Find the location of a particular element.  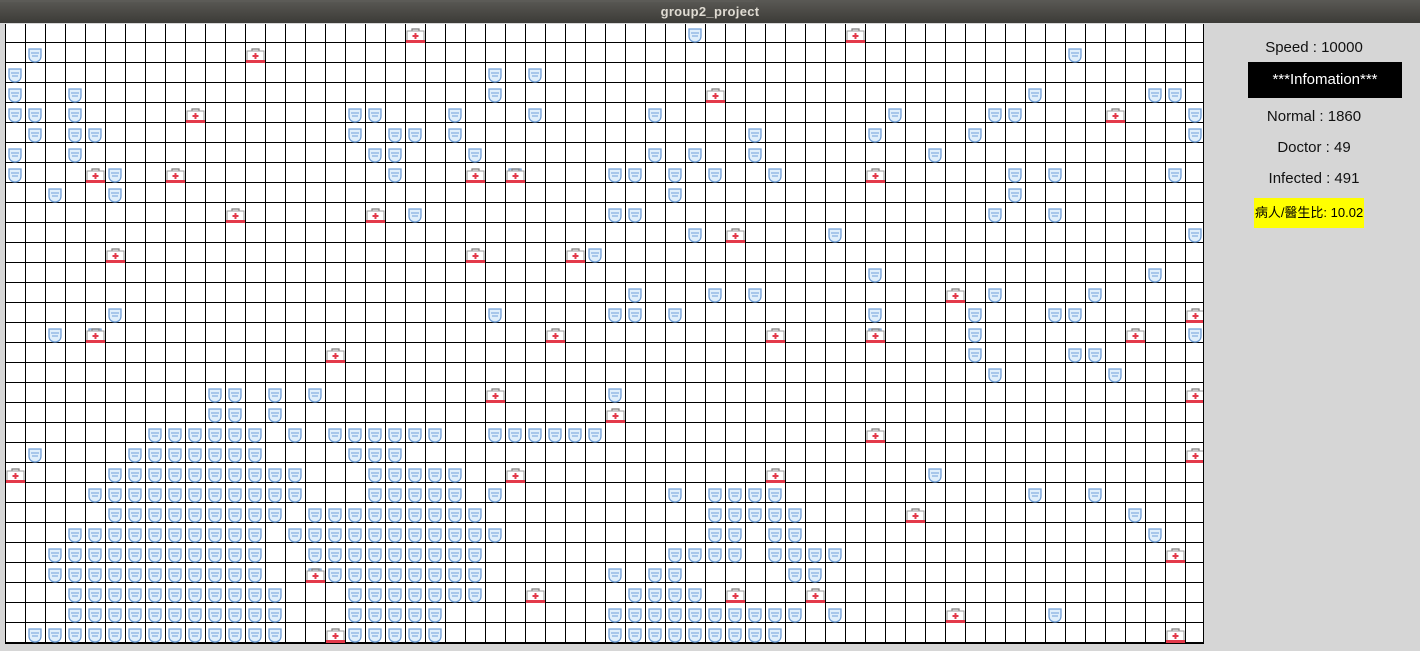

window-title: group2_project is located at coordinates (710, 11).